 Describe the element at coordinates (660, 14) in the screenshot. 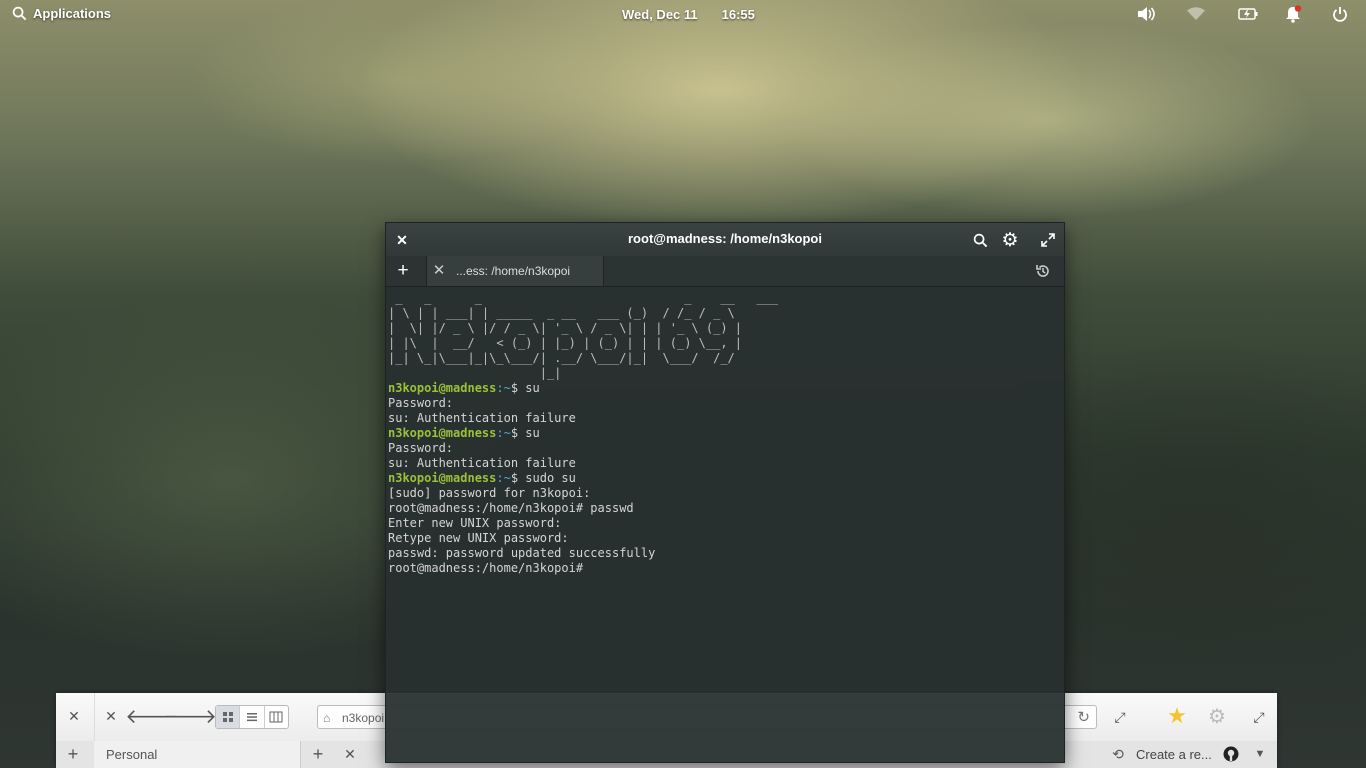

I see `date-label: Wed, Dec 11` at that location.